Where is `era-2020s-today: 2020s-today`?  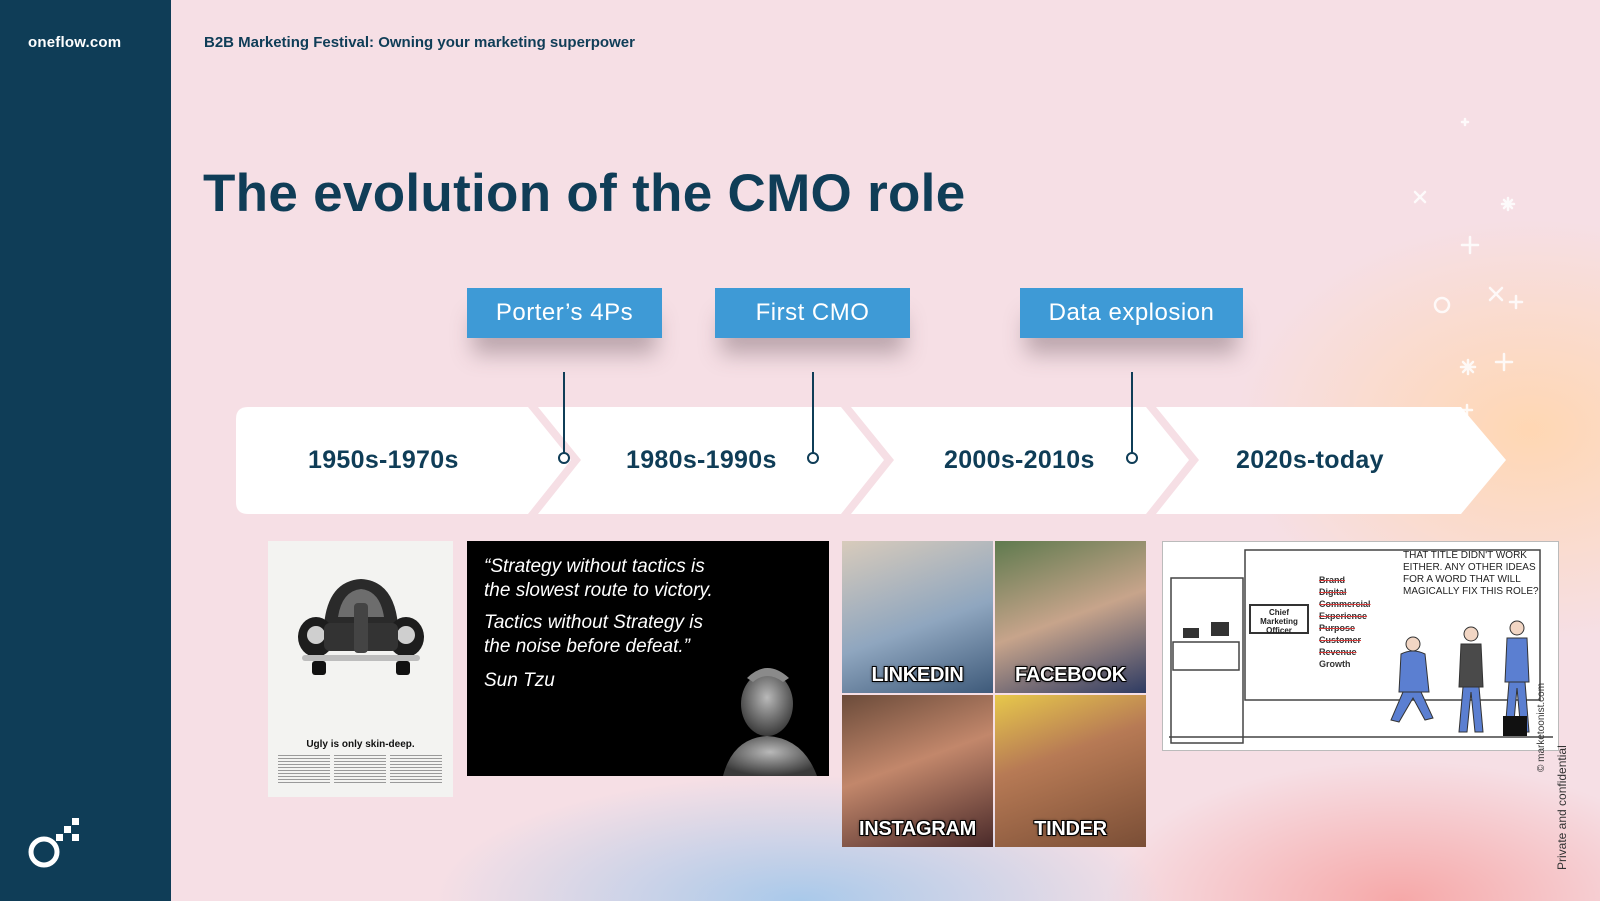
era-2020s-today: 2020s-today is located at coordinates (1310, 460).